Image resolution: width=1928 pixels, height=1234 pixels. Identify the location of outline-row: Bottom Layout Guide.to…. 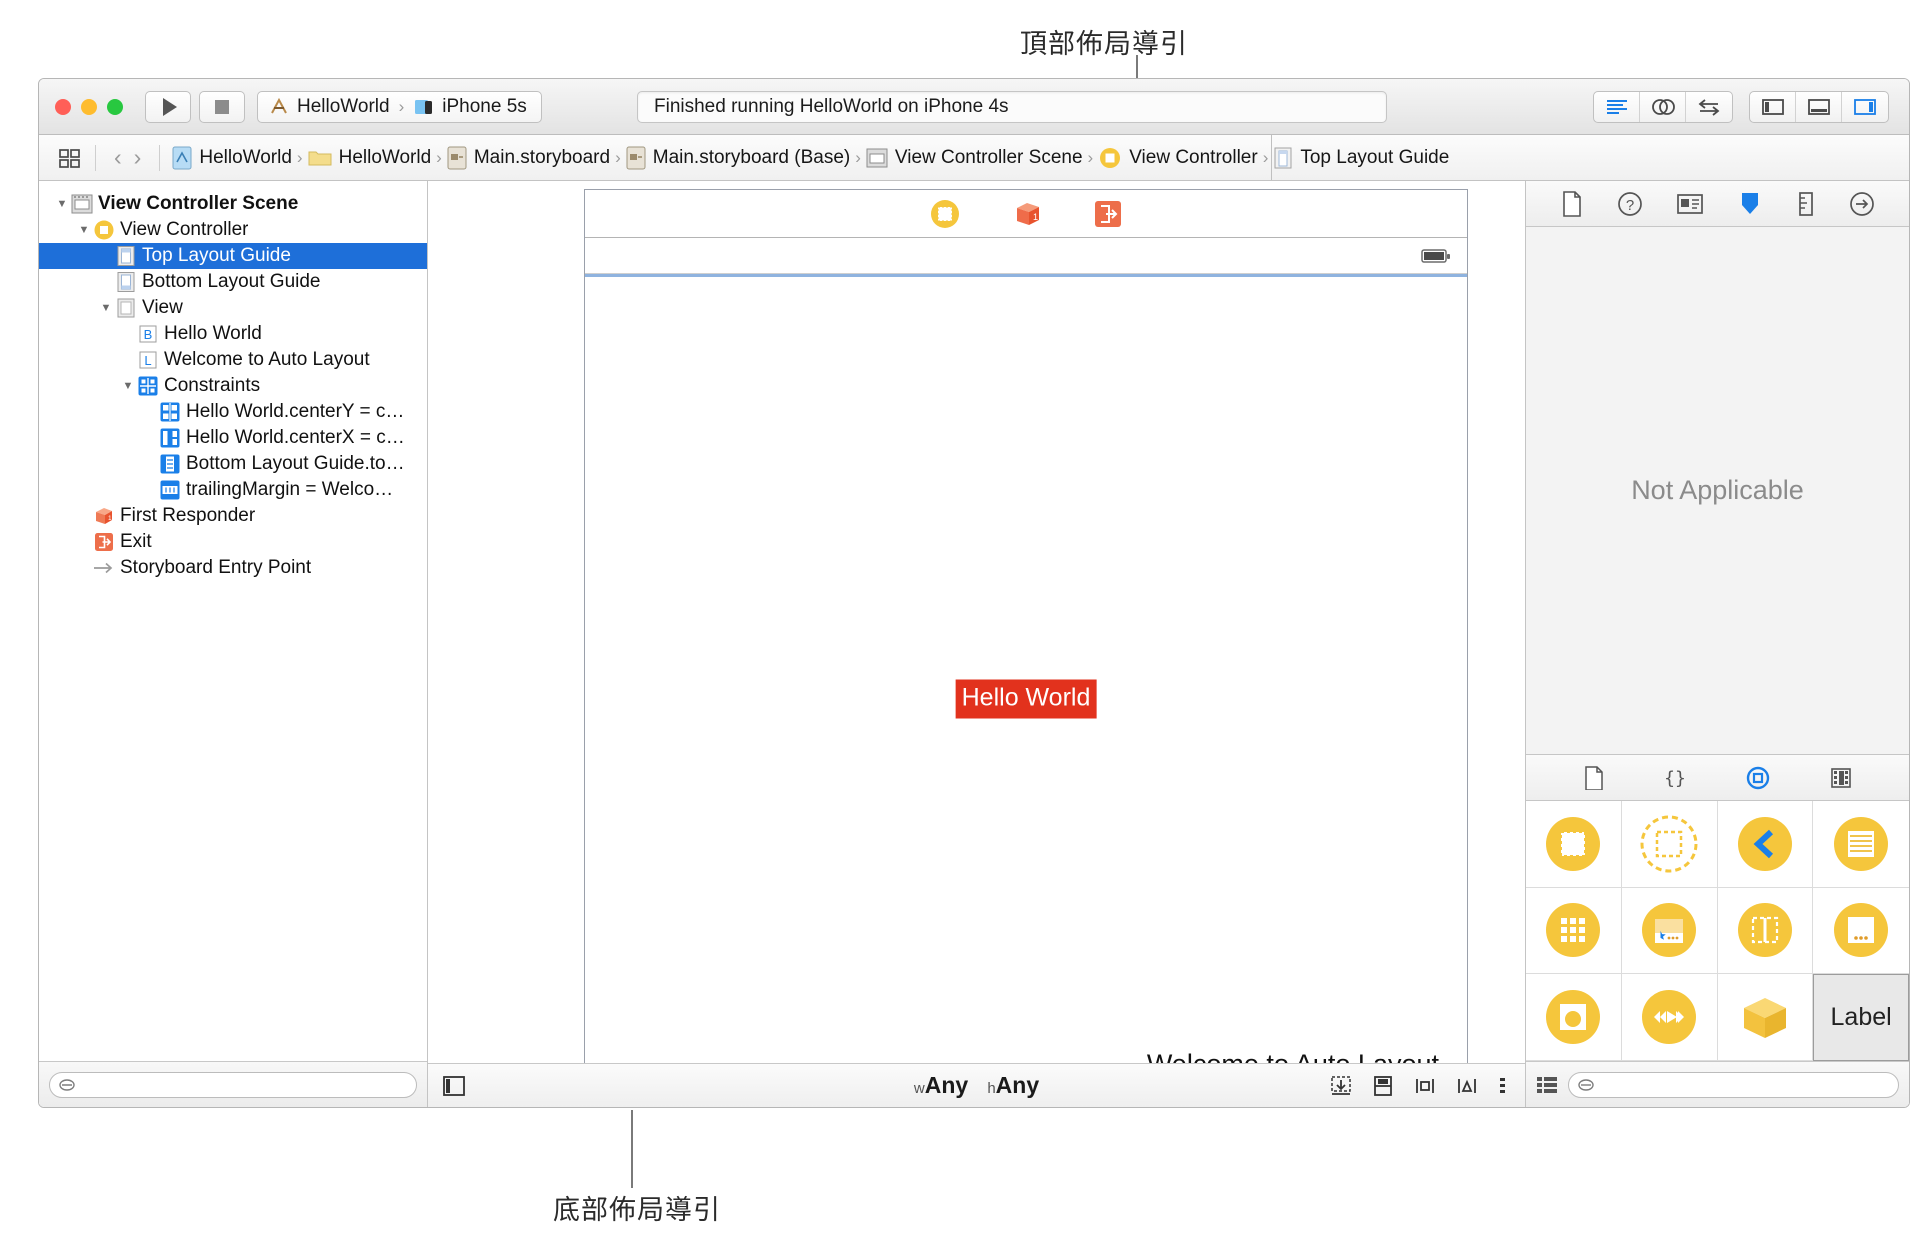
(233, 464).